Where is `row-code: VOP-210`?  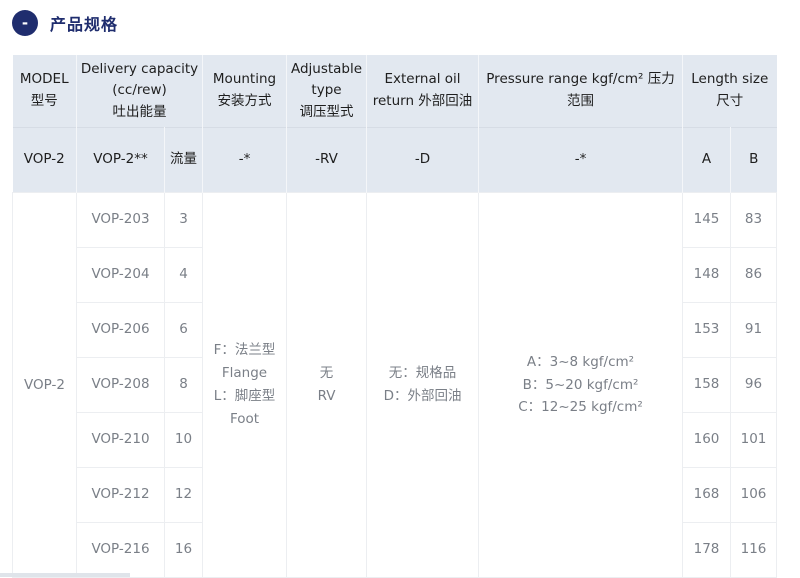
row-code: VOP-210 is located at coordinates (120, 440).